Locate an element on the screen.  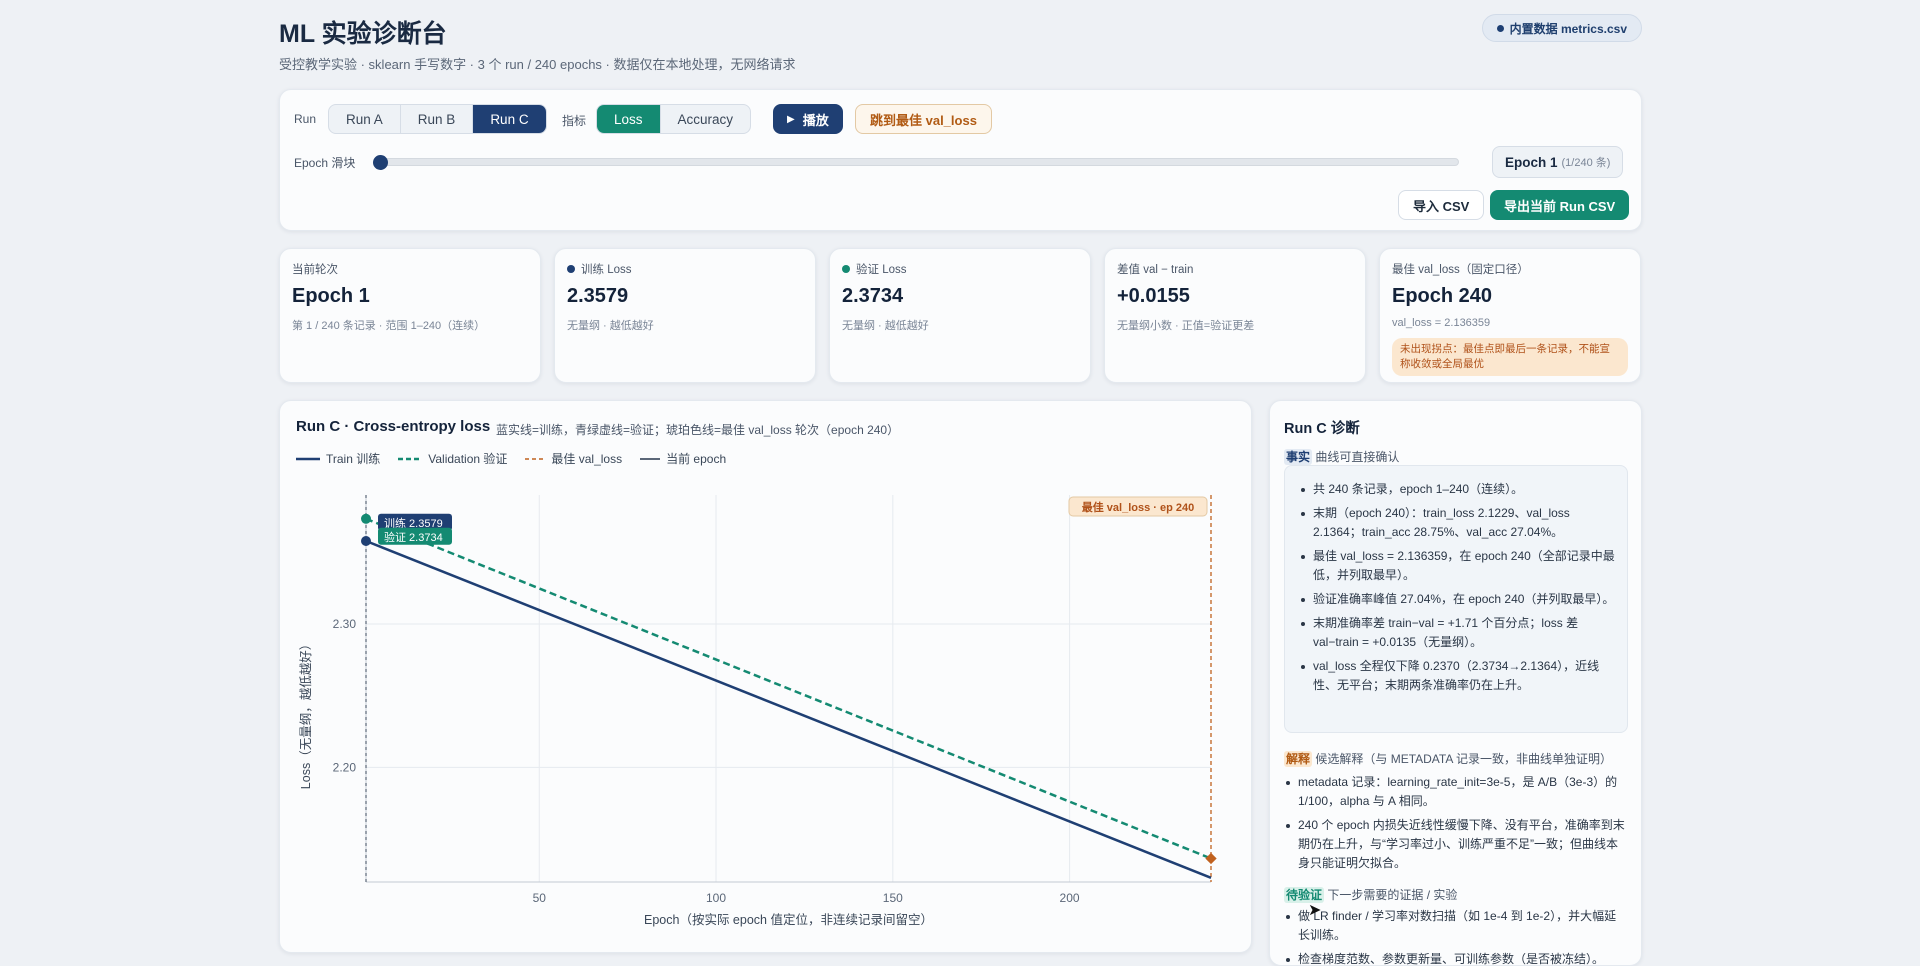
run-a-button: Run A is located at coordinates (365, 119).